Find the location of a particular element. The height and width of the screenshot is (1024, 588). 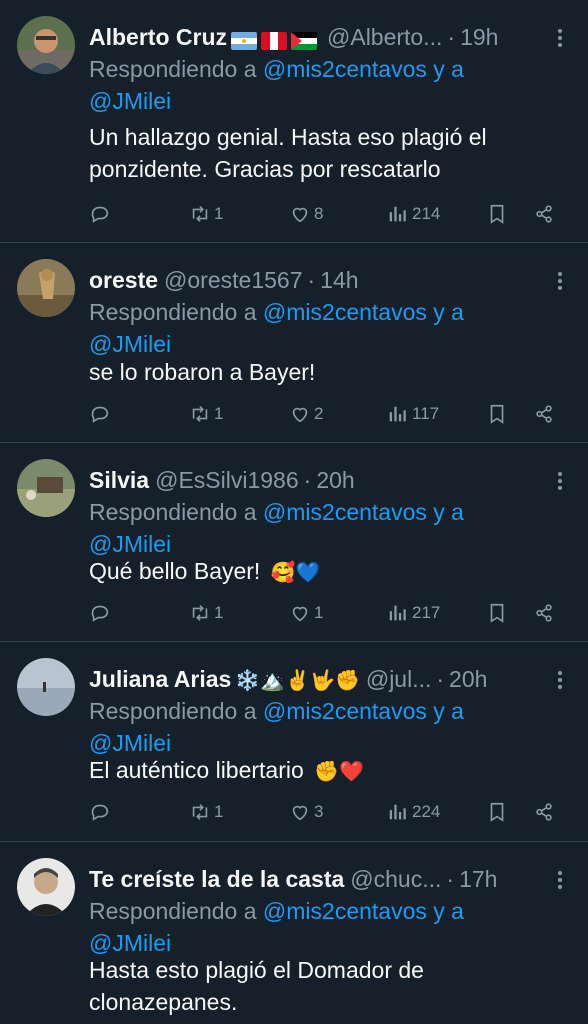

views-button: 217 is located at coordinates (413, 613).